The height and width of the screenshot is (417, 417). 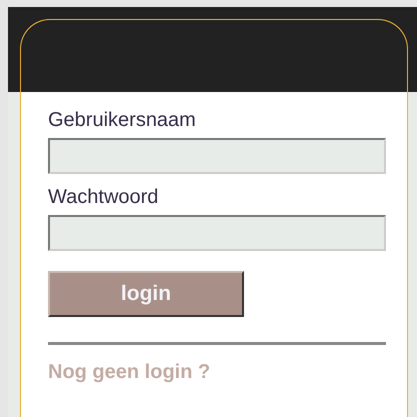 I want to click on signup-link: Nog geen login ?, so click(x=129, y=372).